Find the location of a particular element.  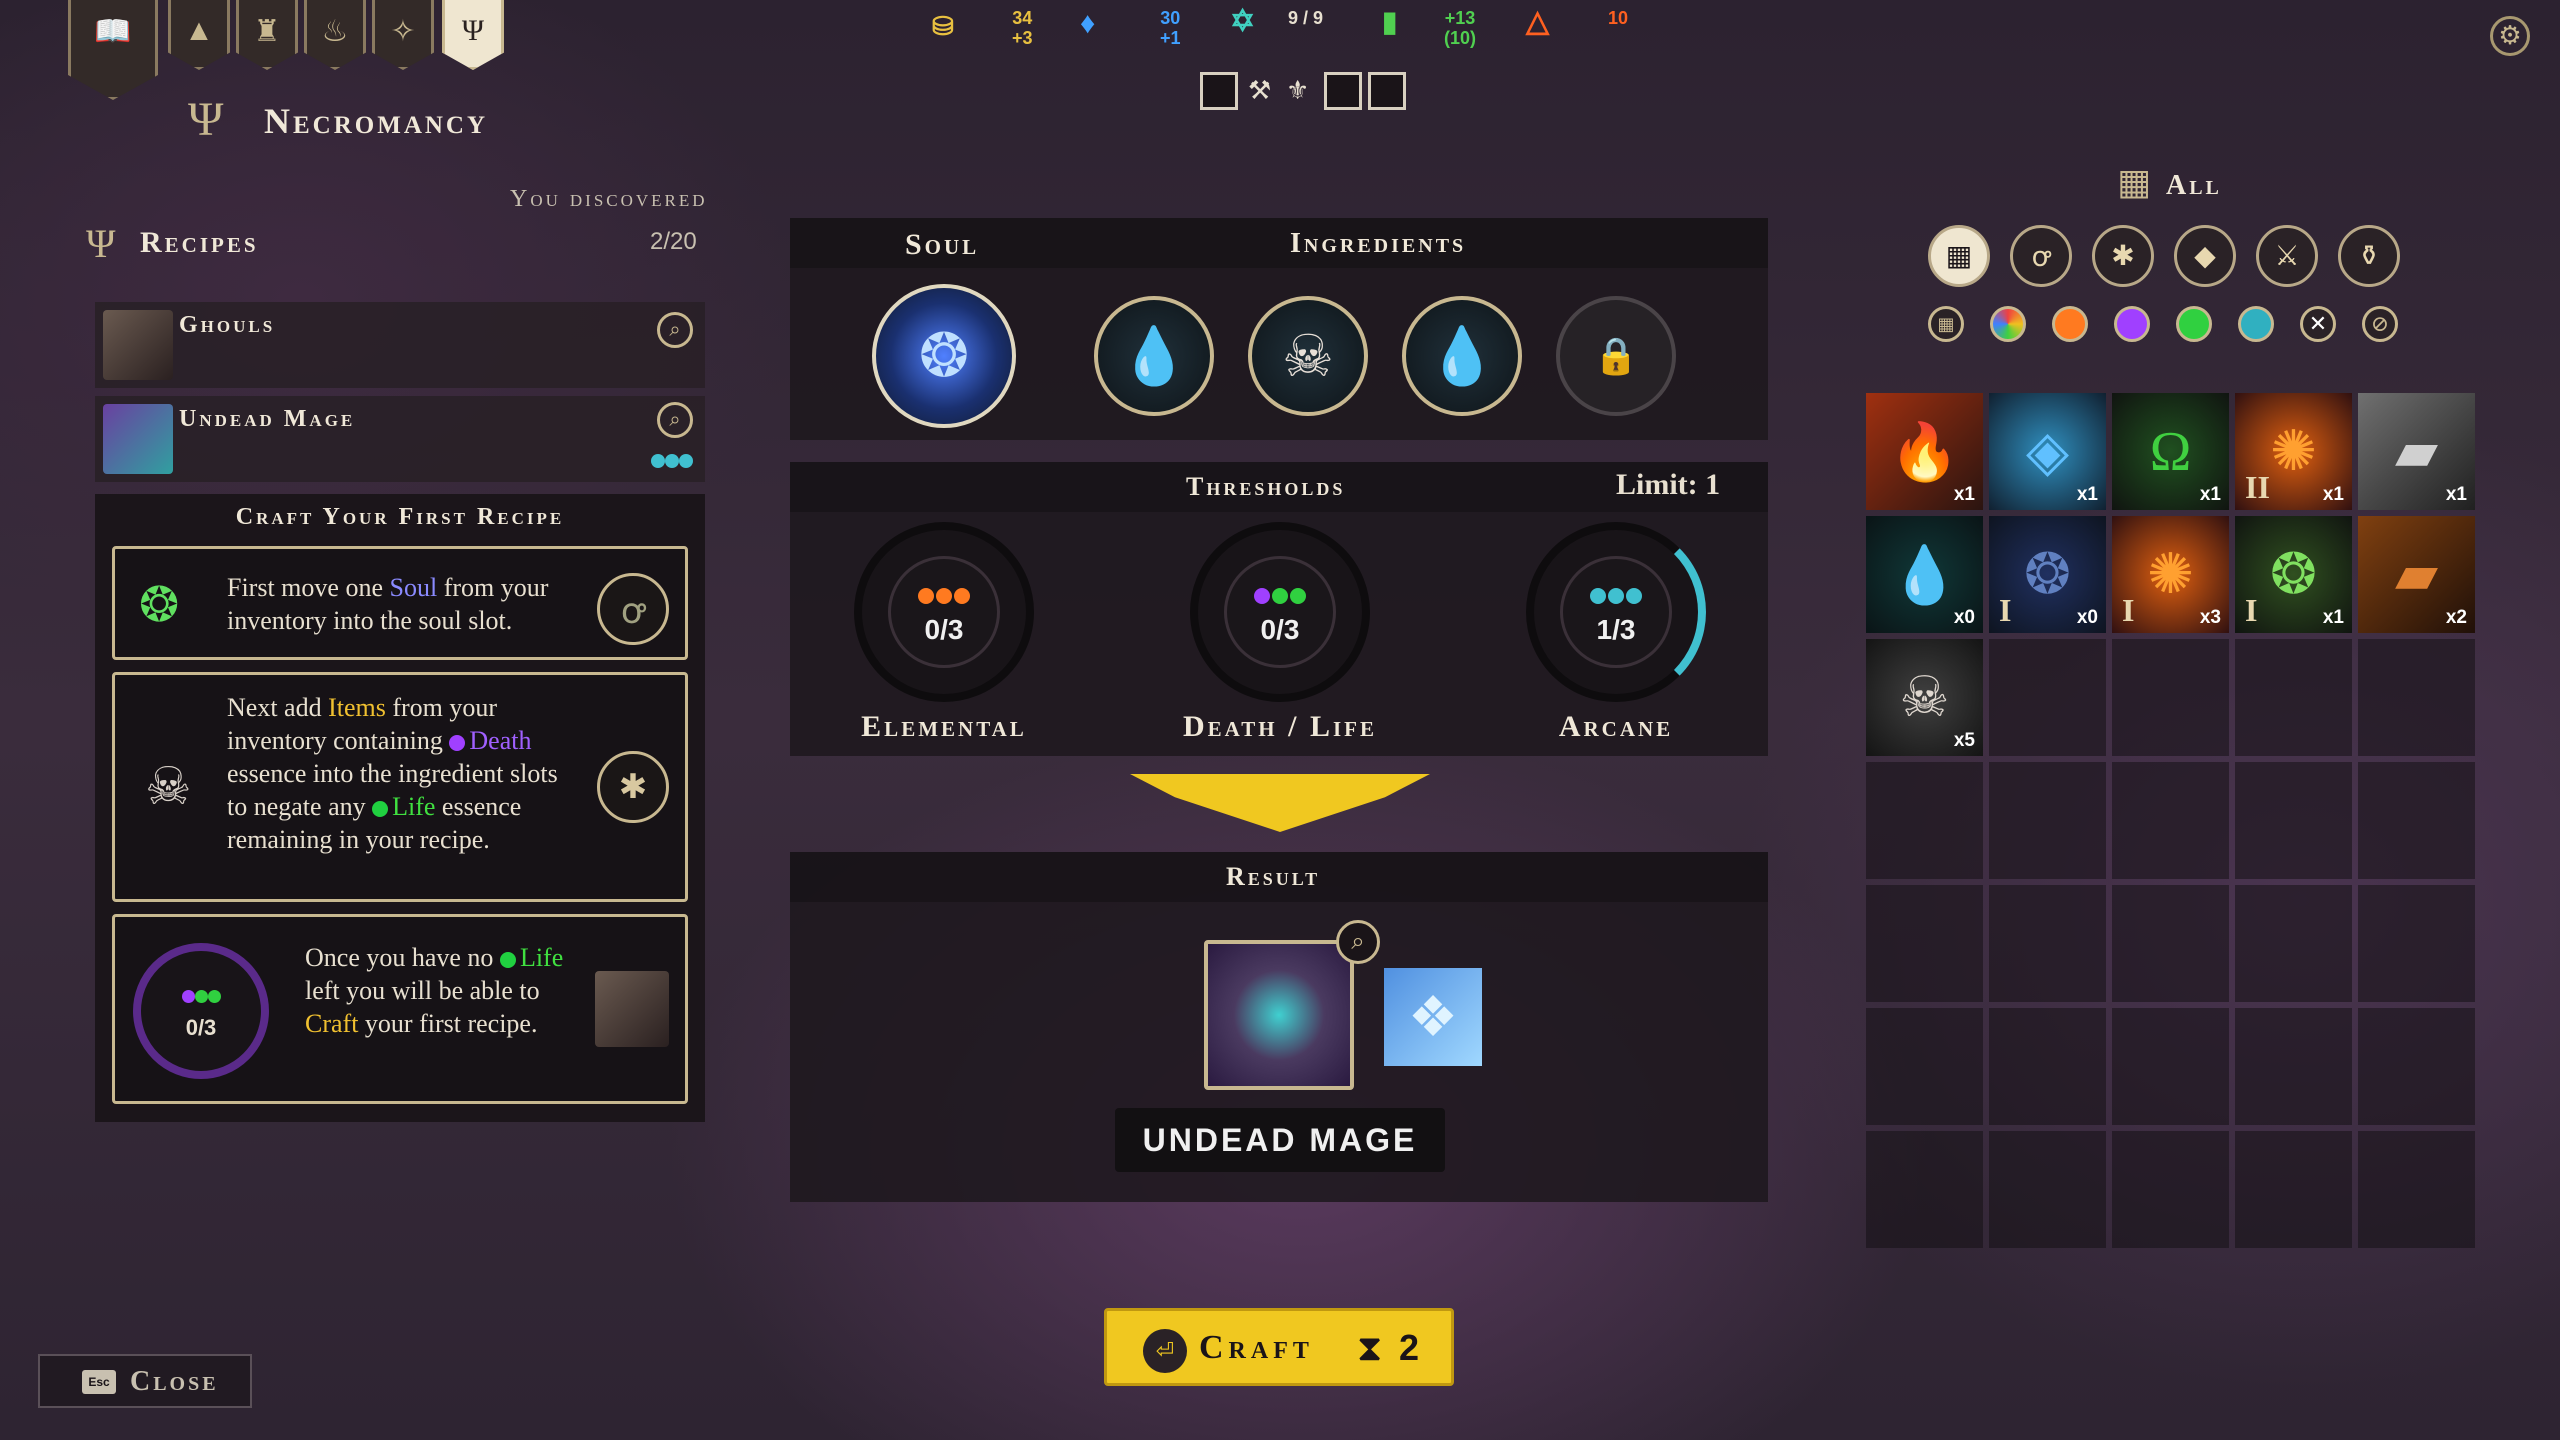

settings-gear-icon: ⚙ is located at coordinates (2510, 36).